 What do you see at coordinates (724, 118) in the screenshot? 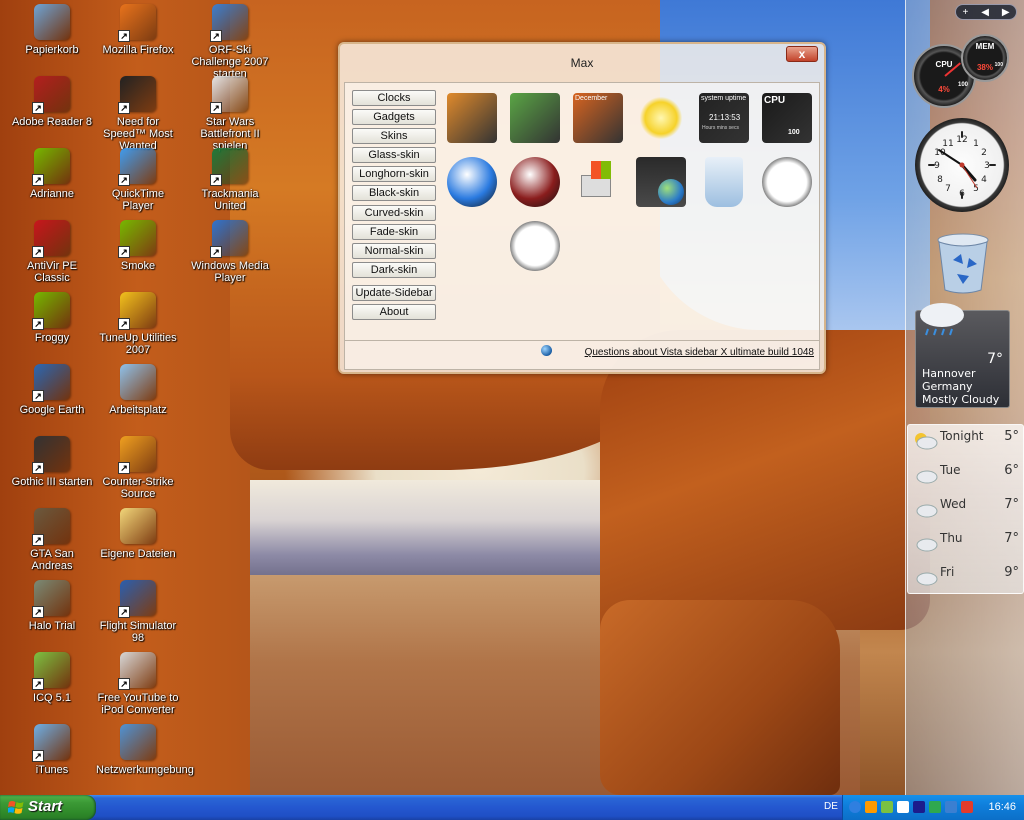
I see `gadget-thumbnail: system uptime 21:13:53 Hours mins secs` at bounding box center [724, 118].